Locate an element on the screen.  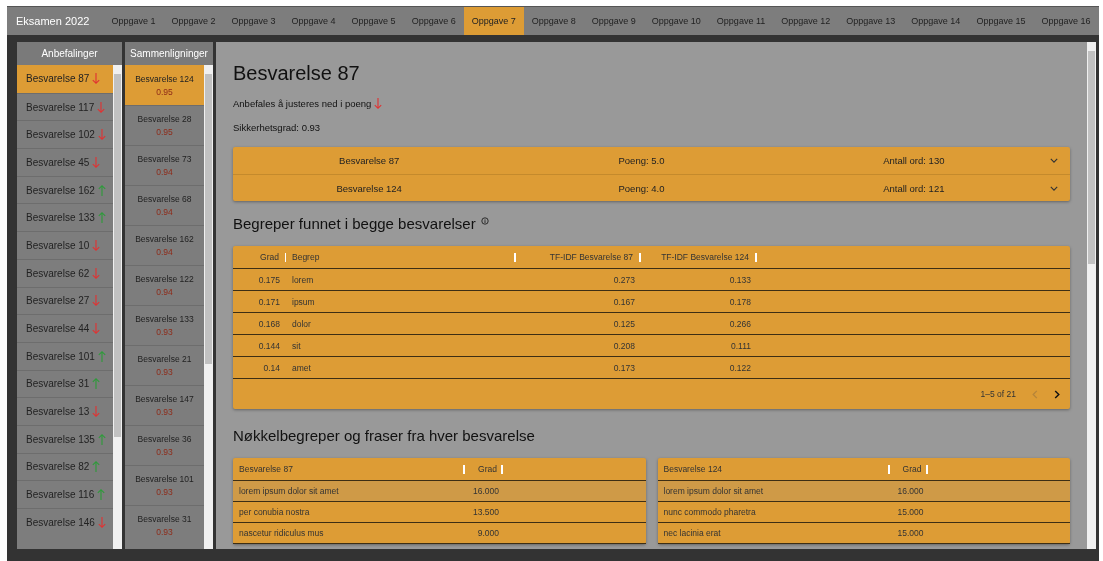
app-title: Eksamen 2022 is located at coordinates (53, 21).